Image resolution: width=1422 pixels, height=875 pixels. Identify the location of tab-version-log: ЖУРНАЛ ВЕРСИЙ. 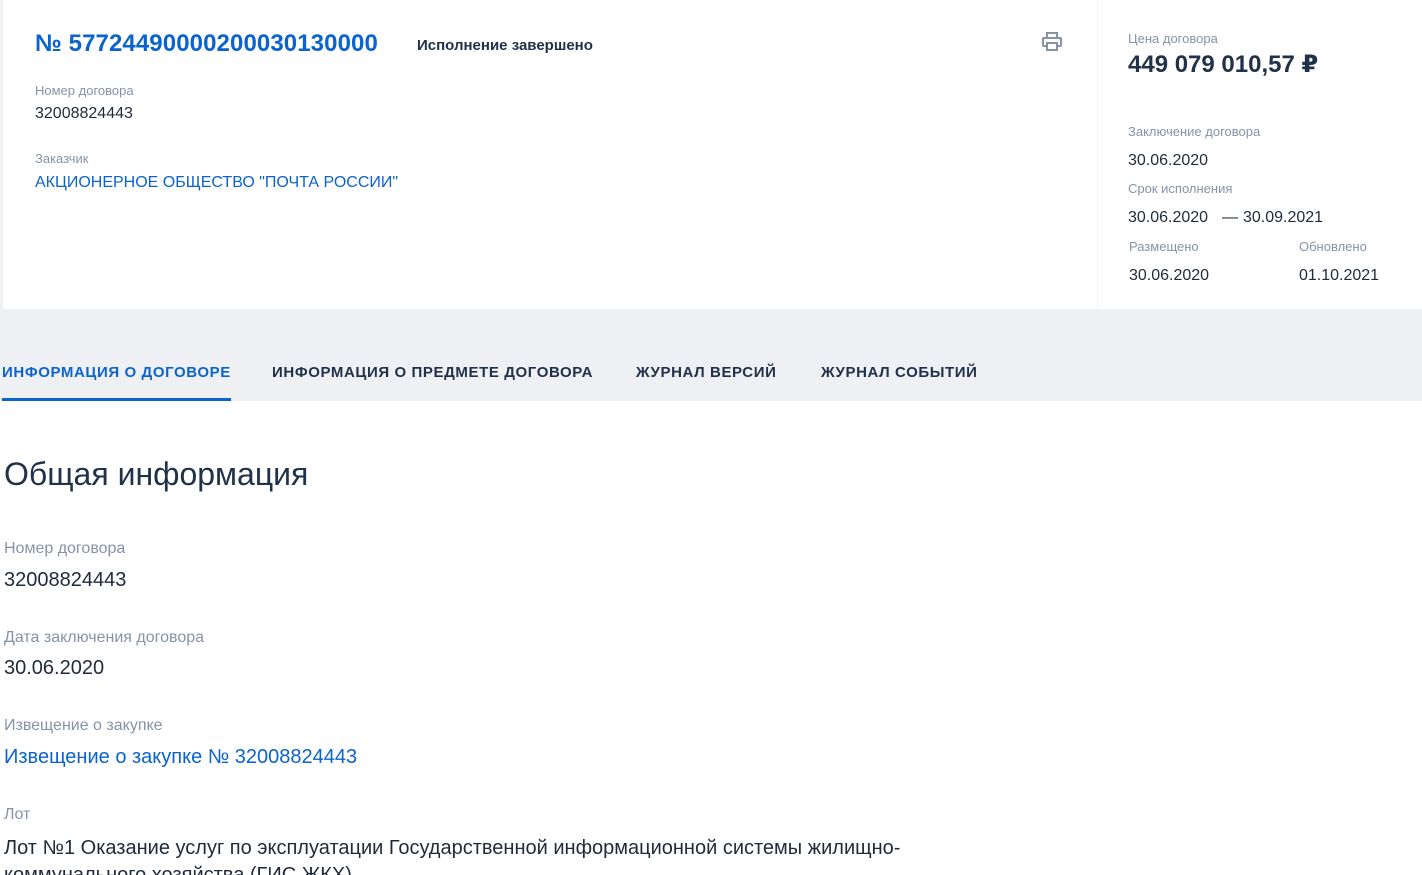
(706, 372).